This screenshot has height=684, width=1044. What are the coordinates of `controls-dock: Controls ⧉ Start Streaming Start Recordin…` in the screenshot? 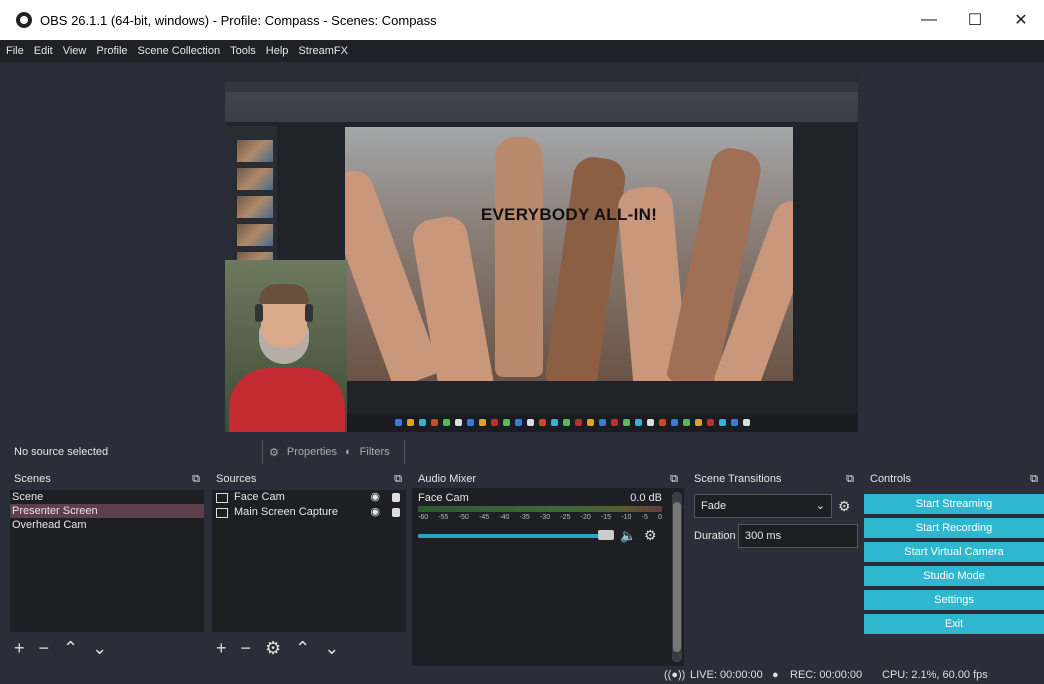 It's located at (954, 568).